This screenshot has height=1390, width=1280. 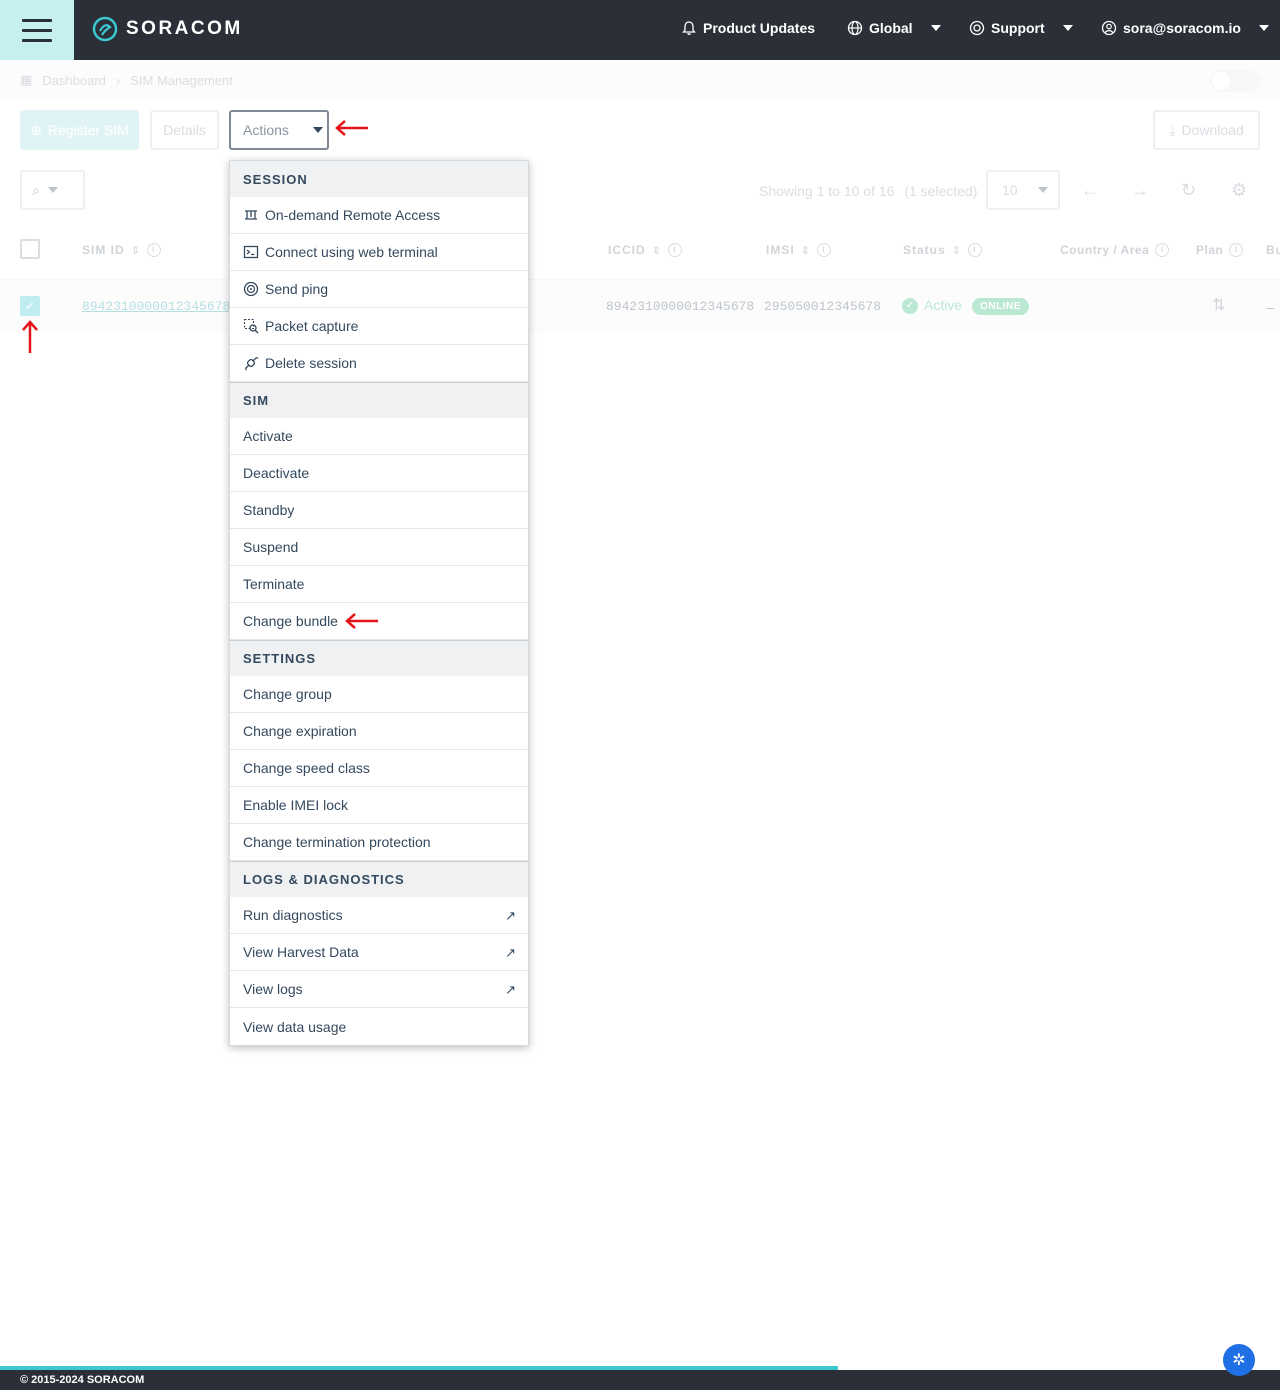 What do you see at coordinates (30, 306) in the screenshot?
I see `row-checkbox: ✓` at bounding box center [30, 306].